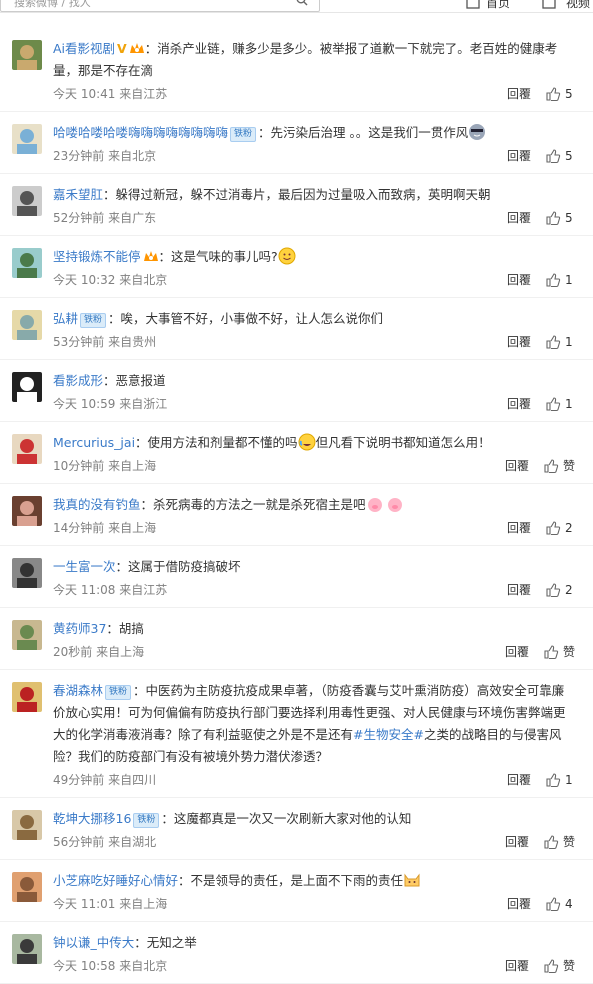 The image size is (593, 984). Describe the element at coordinates (578, 5) in the screenshot. I see `video-link: 视频` at that location.